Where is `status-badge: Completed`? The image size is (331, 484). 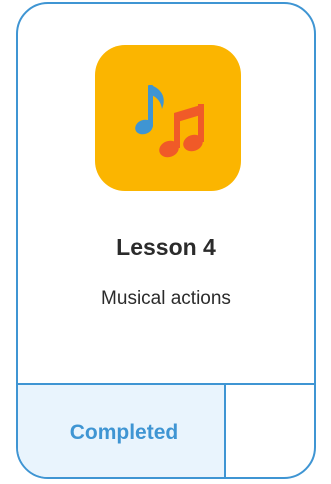
status-badge: Completed is located at coordinates (122, 431).